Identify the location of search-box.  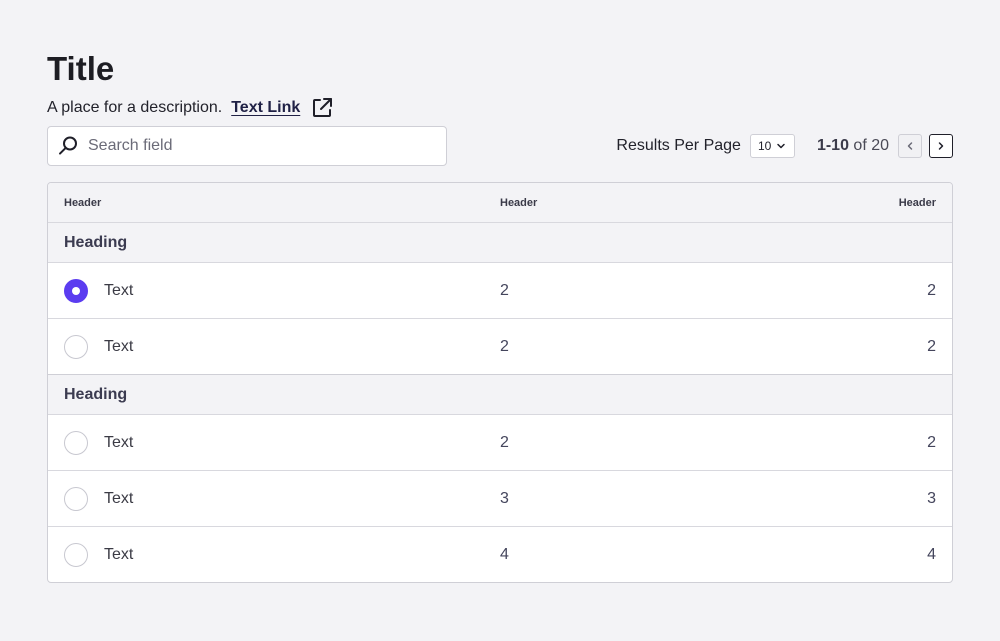
(247, 146).